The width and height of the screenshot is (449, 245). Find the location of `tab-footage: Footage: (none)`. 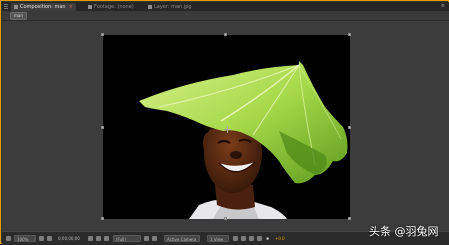

tab-footage: Footage: (none) is located at coordinates (111, 7).